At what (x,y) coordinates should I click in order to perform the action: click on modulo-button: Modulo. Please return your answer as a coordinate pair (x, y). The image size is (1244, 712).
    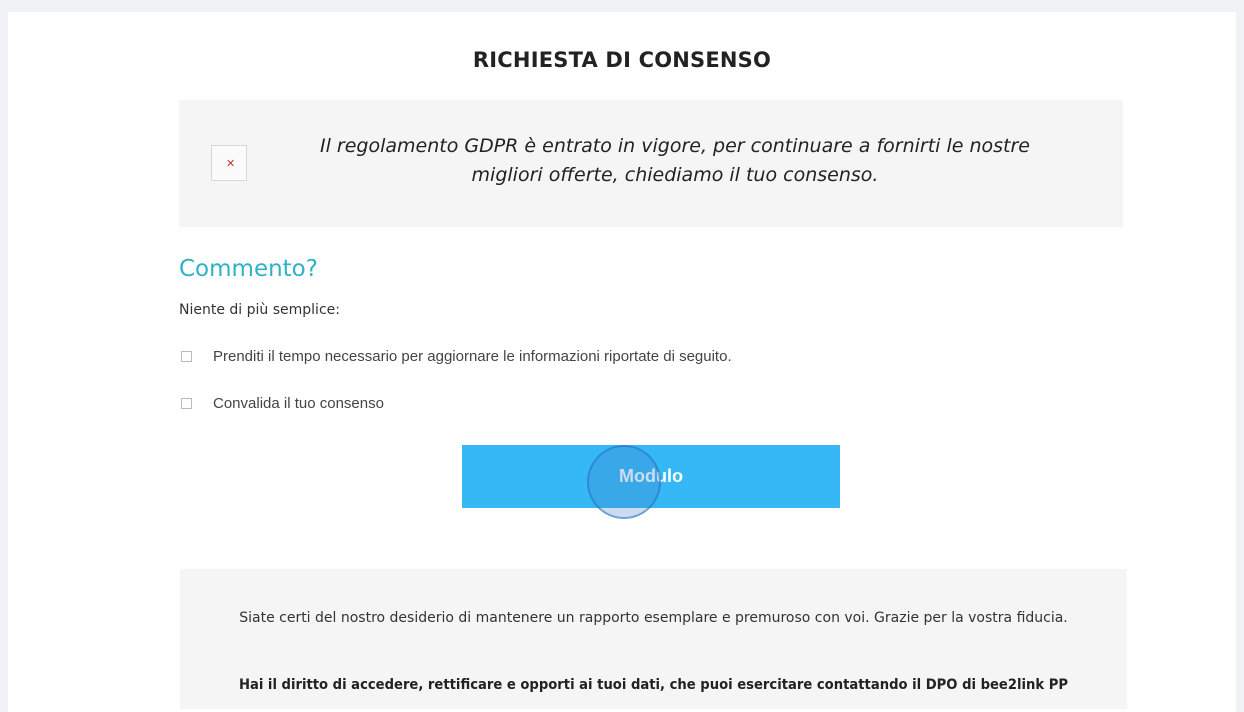
    Looking at the image, I should click on (651, 476).